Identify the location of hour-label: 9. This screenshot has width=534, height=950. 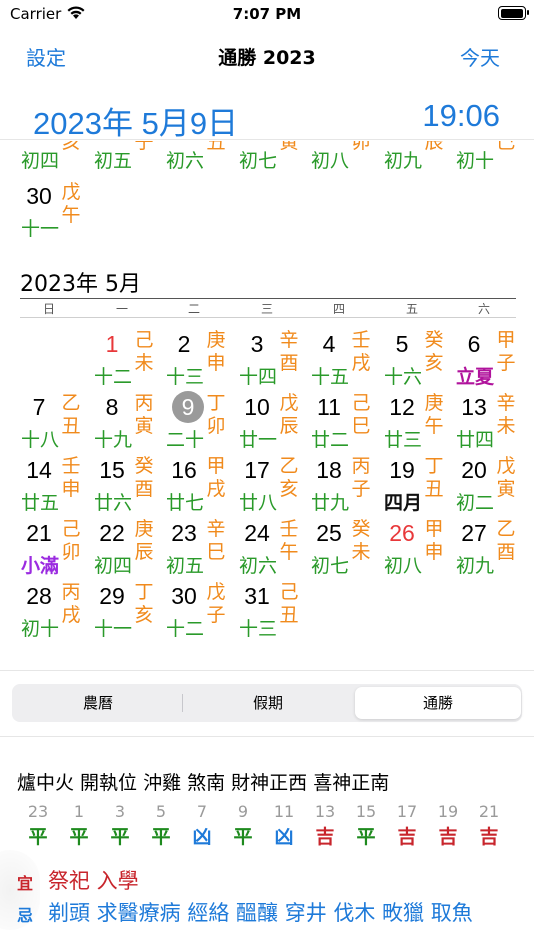
(243, 811).